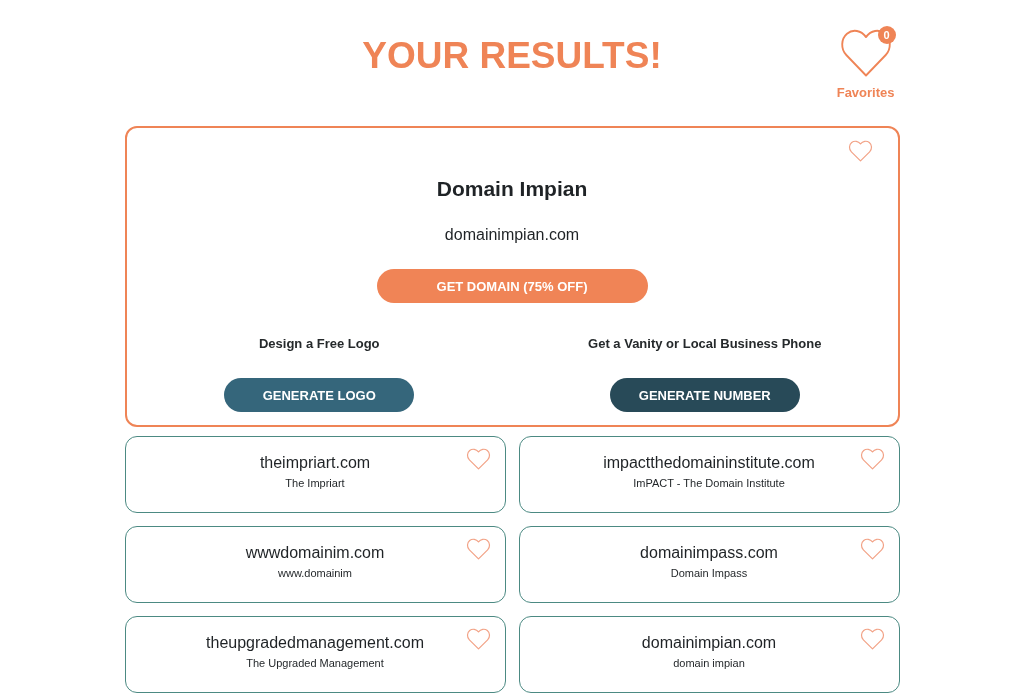 This screenshot has height=700, width=1024. I want to click on result-name: The Impriart, so click(315, 483).